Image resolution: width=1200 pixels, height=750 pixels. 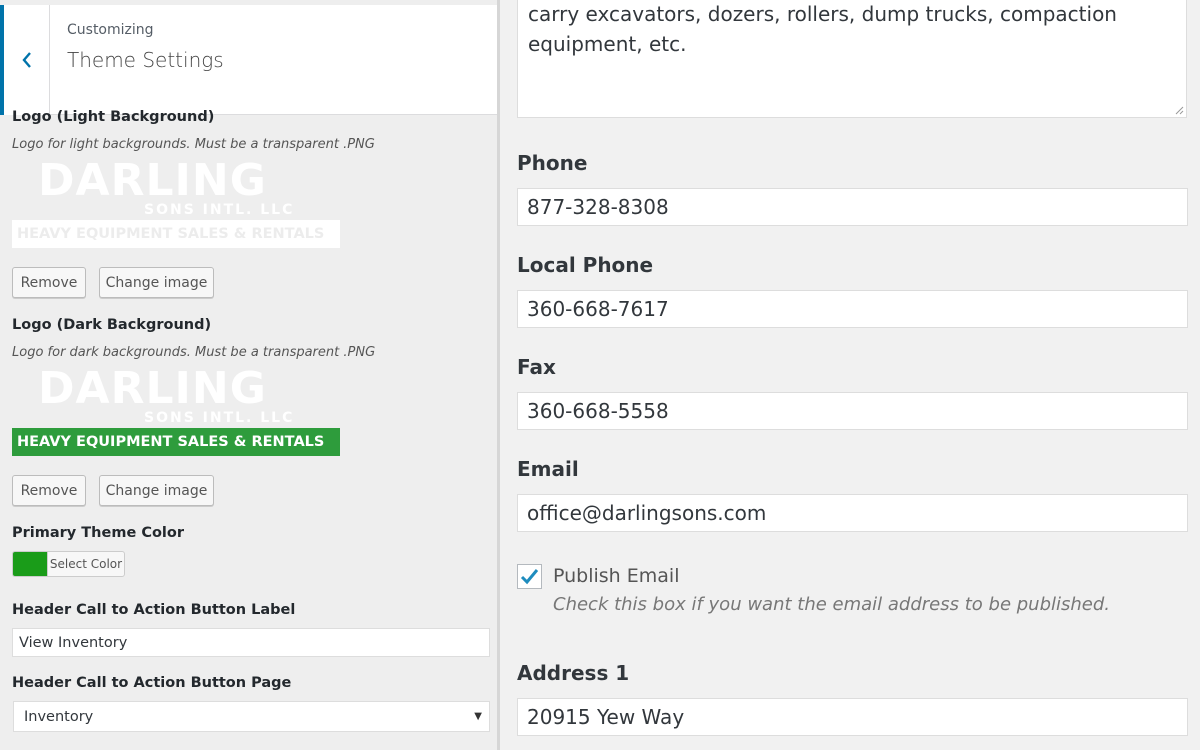 I want to click on publish-email-checkbox, so click(x=529, y=576).